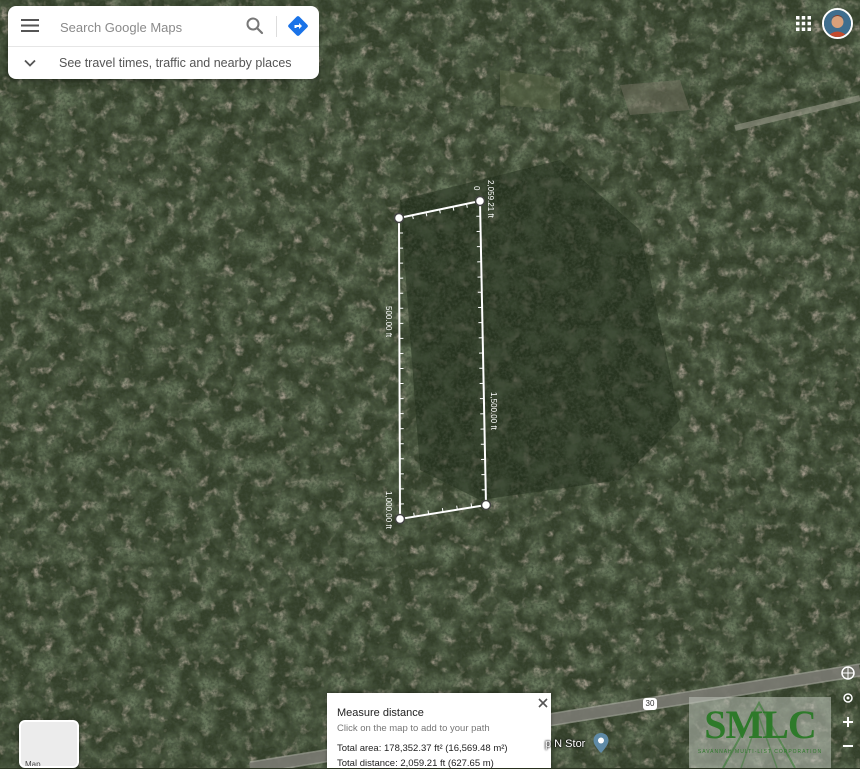  I want to click on place-label: p N Stor, so click(565, 744).